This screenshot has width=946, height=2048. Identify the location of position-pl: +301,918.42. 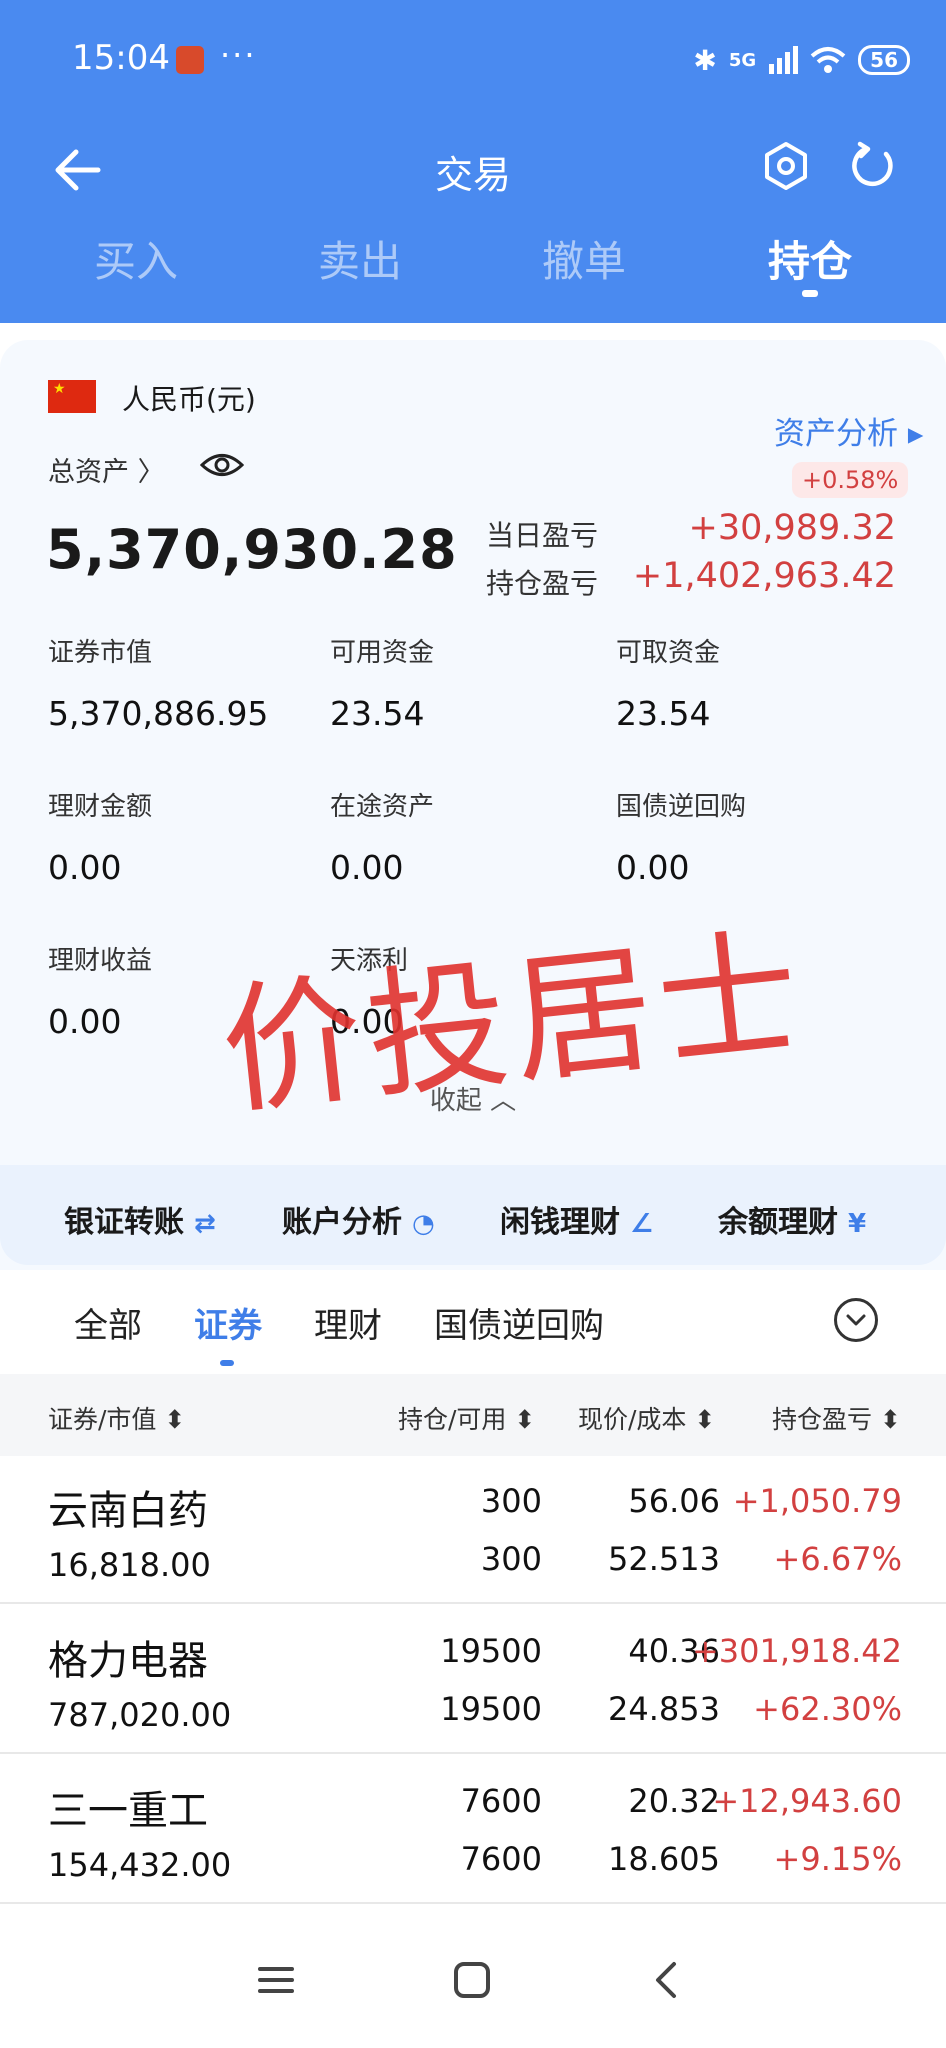
(796, 1651).